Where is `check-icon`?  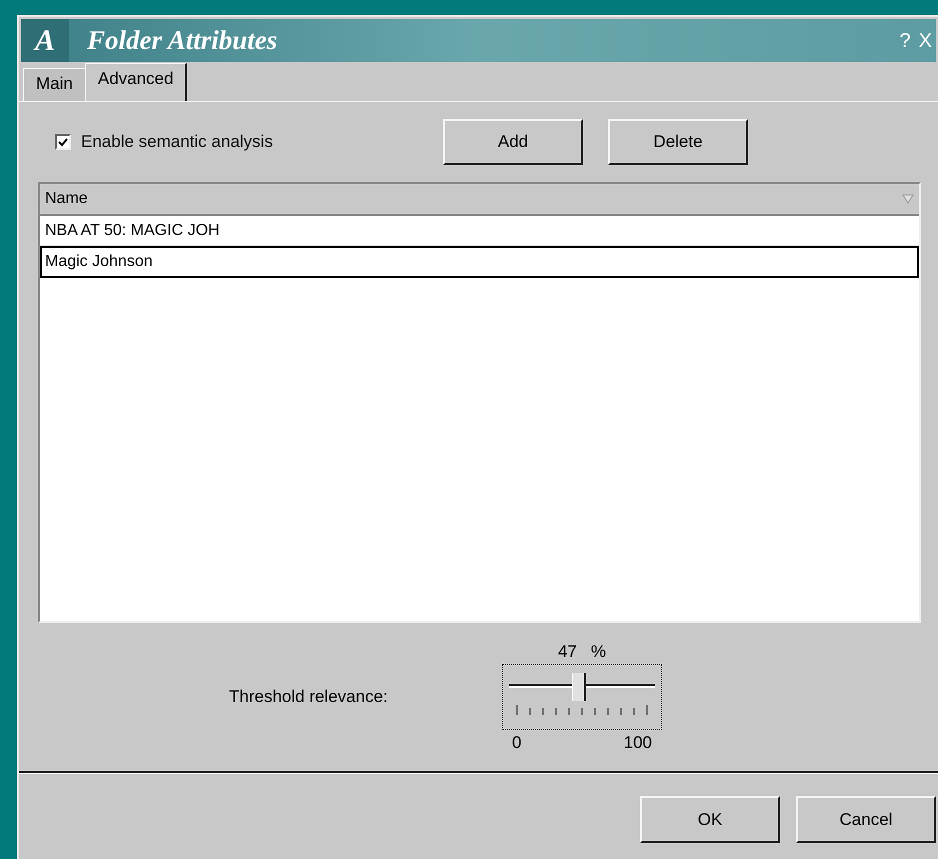 check-icon is located at coordinates (63, 142).